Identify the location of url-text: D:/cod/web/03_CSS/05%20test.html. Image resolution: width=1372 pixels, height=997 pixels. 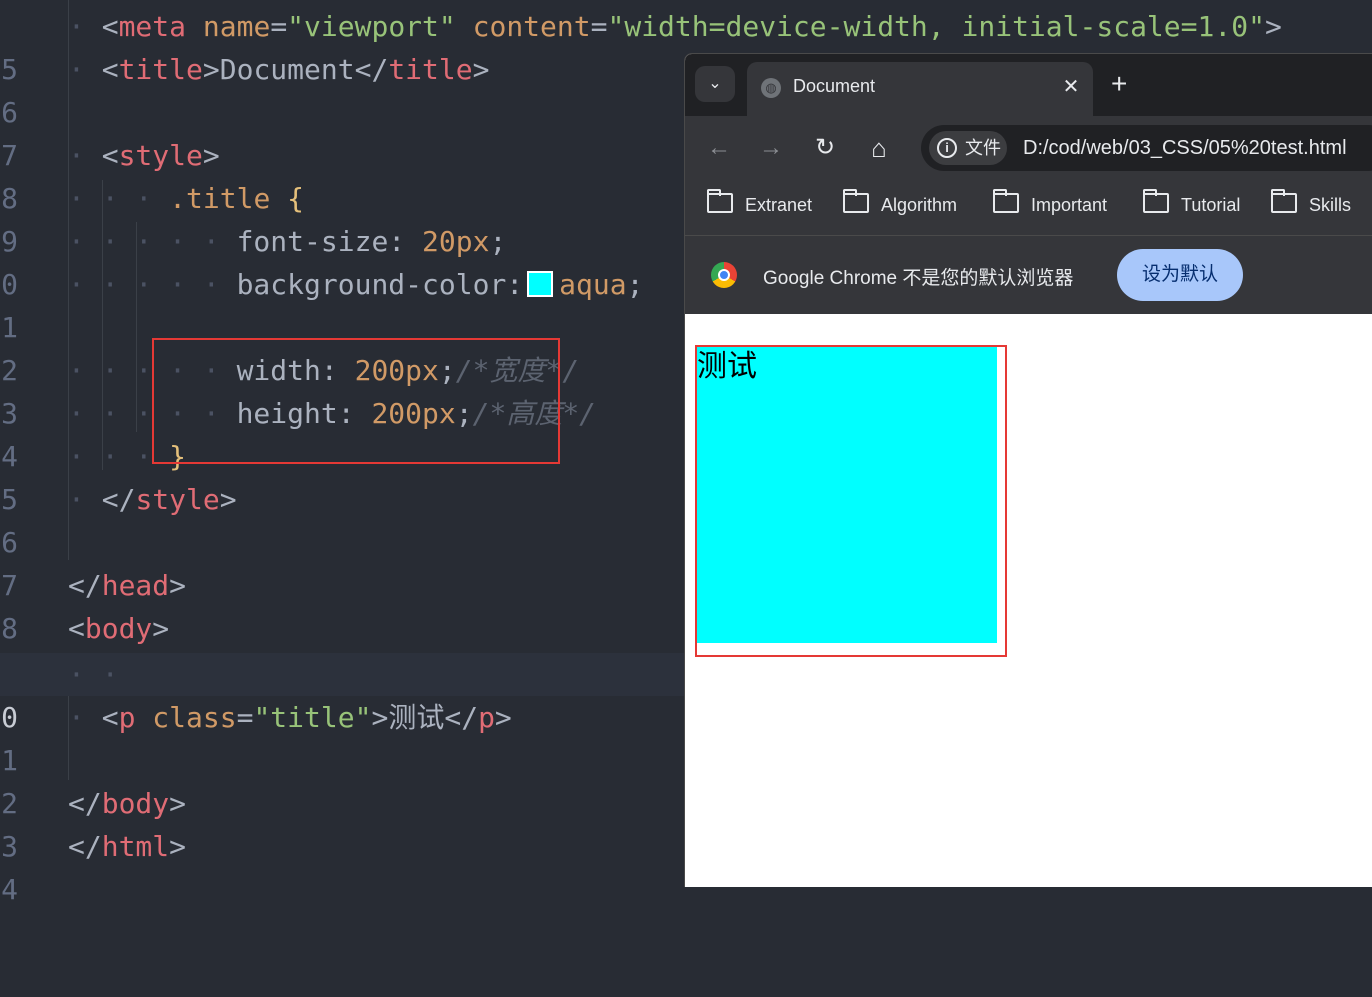
(1185, 148).